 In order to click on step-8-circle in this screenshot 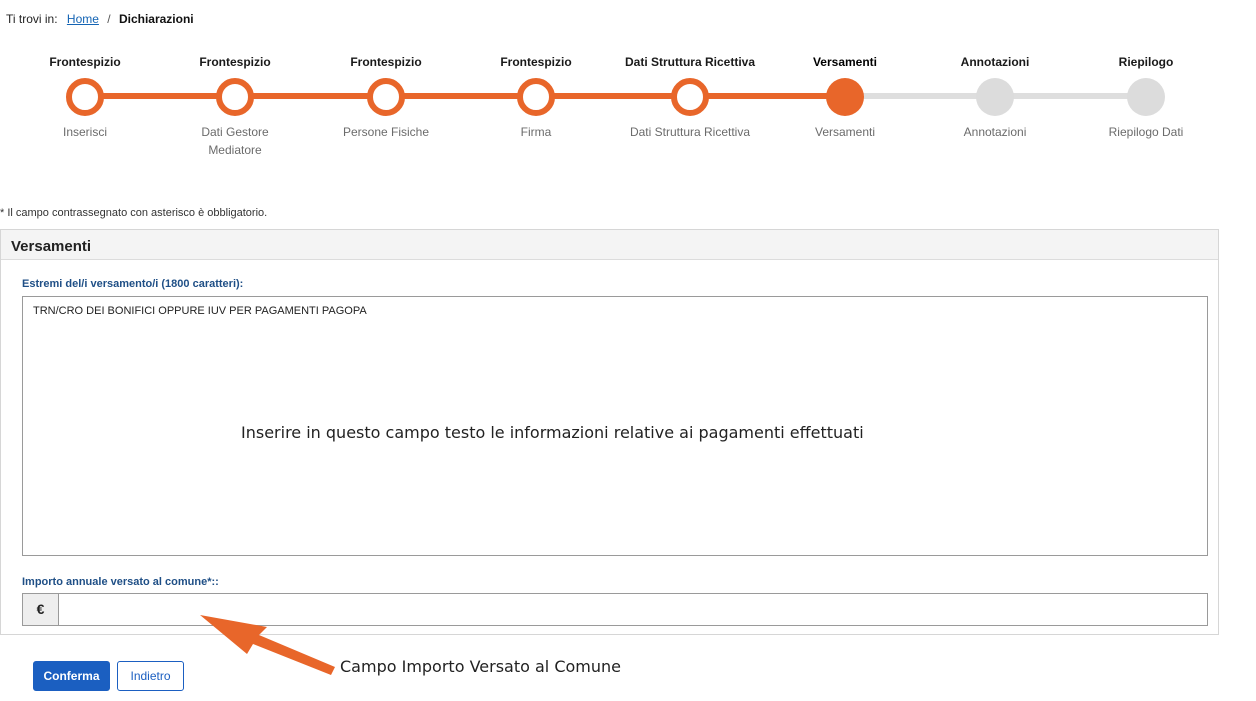, I will do `click(1146, 97)`.